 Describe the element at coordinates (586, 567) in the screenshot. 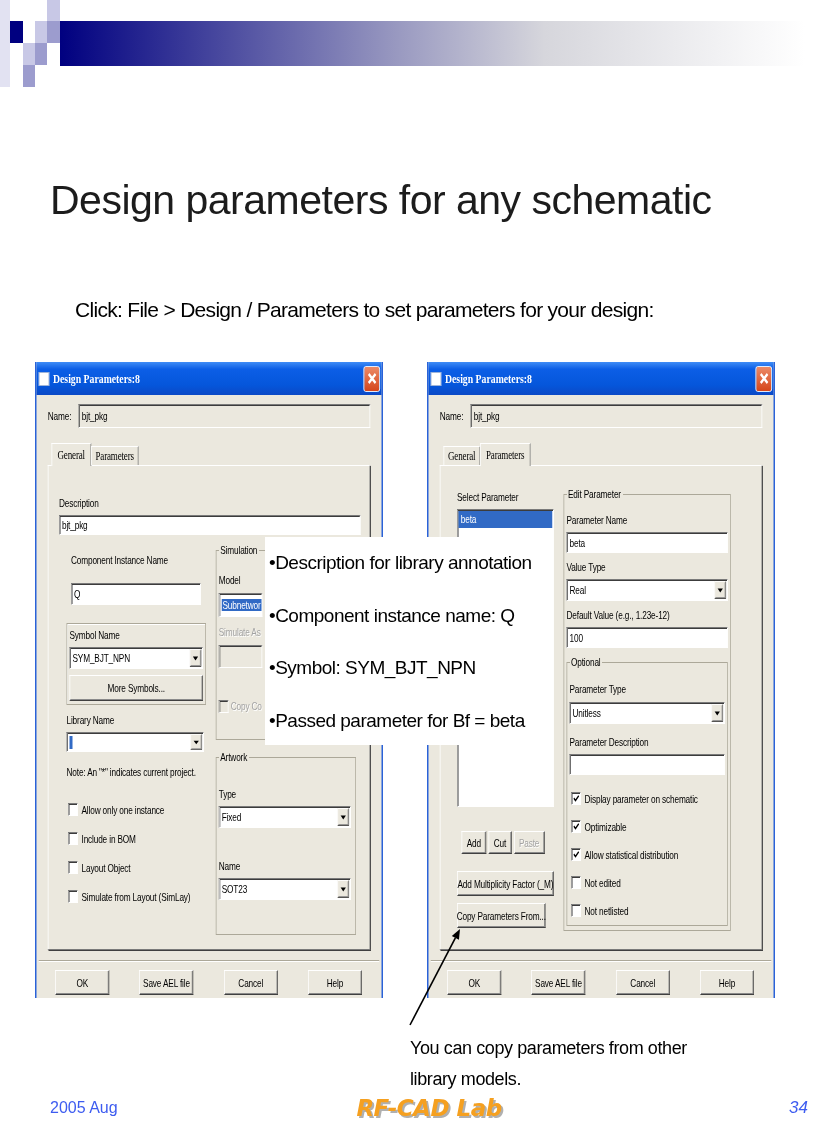

I see `field-label: Value Type` at that location.